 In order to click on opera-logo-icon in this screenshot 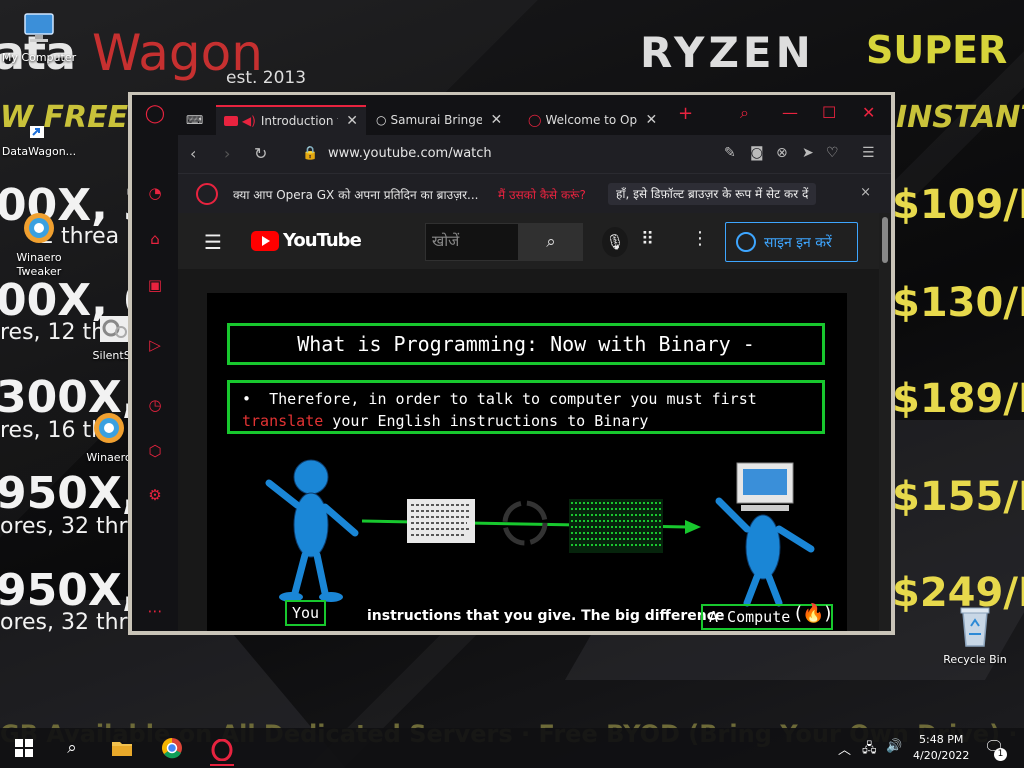, I will do `click(207, 194)`.